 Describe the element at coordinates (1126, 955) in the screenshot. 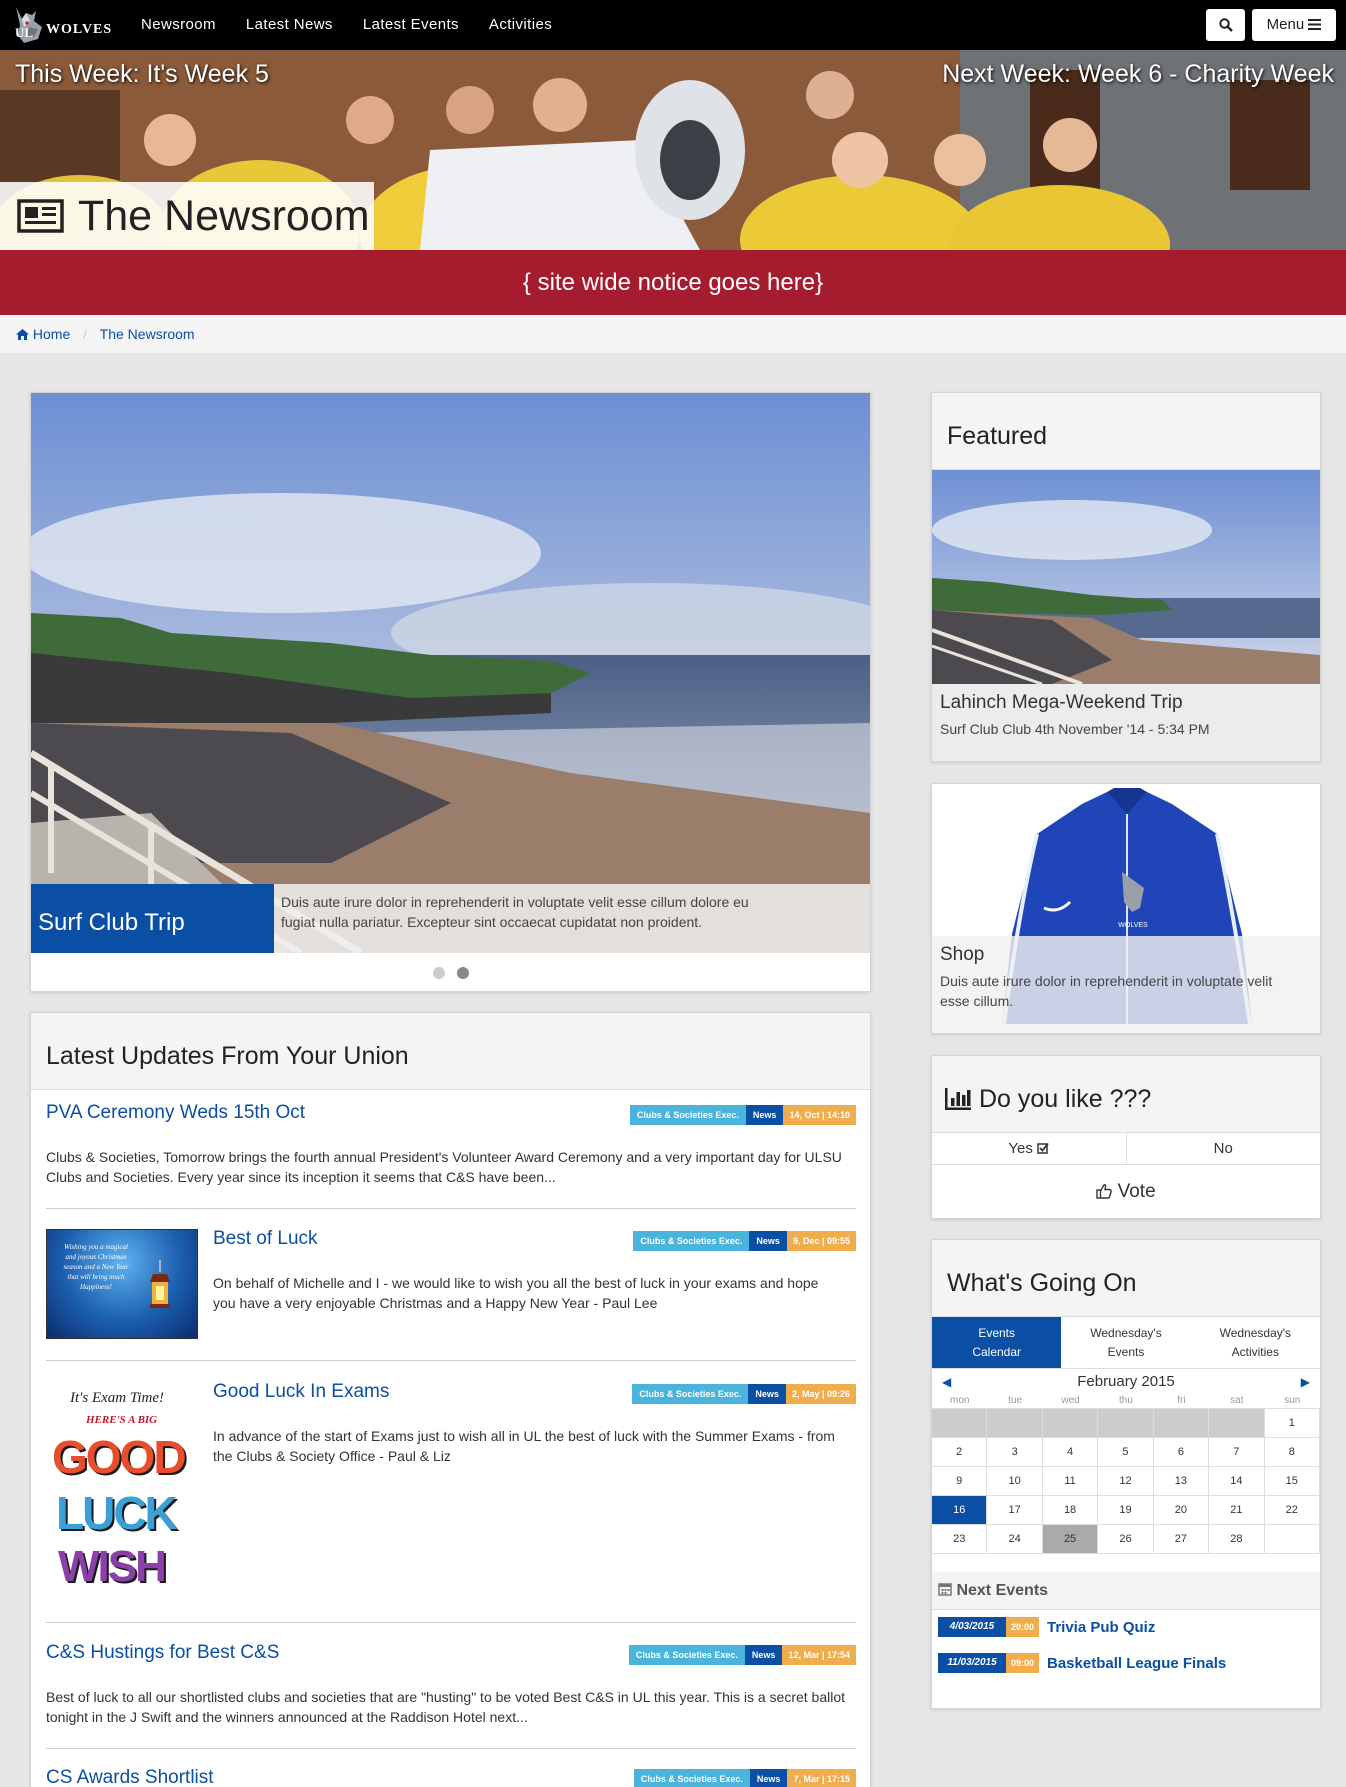

I see `shop-title: Shop` at that location.